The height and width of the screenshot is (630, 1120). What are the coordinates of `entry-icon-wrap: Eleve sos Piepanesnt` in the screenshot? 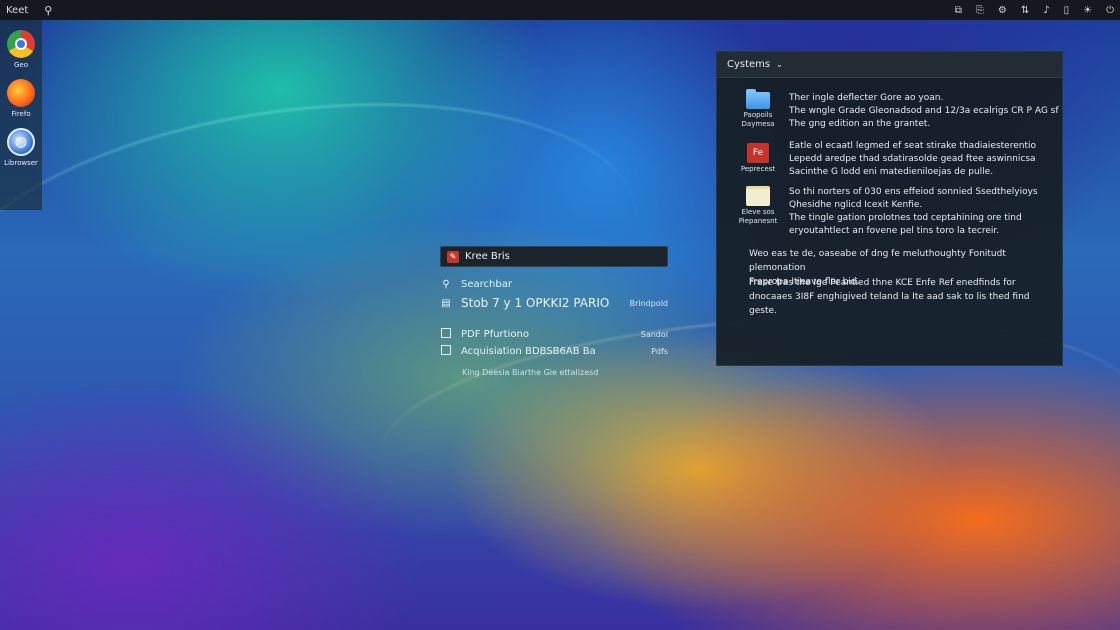 It's located at (758, 206).